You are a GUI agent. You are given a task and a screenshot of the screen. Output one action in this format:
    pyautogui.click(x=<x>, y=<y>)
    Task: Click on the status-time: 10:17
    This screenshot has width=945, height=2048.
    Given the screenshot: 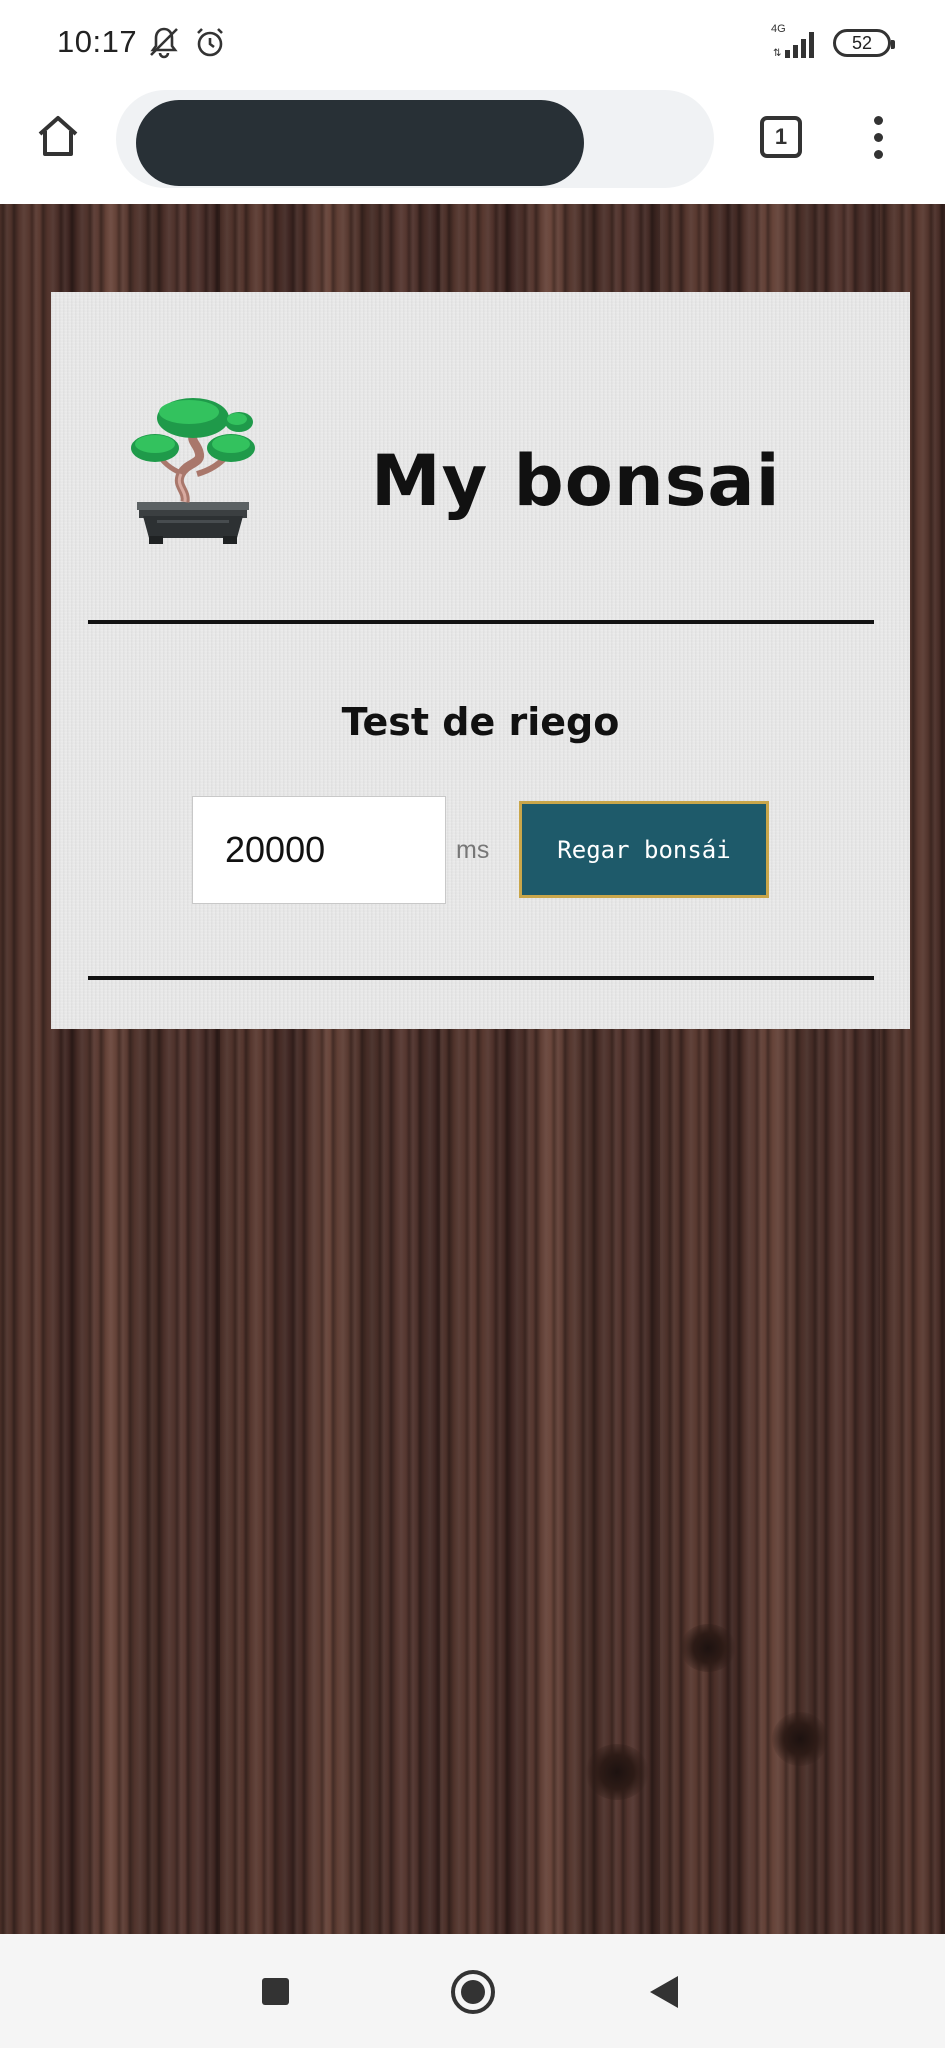 What is the action you would take?
    pyautogui.click(x=97, y=41)
    